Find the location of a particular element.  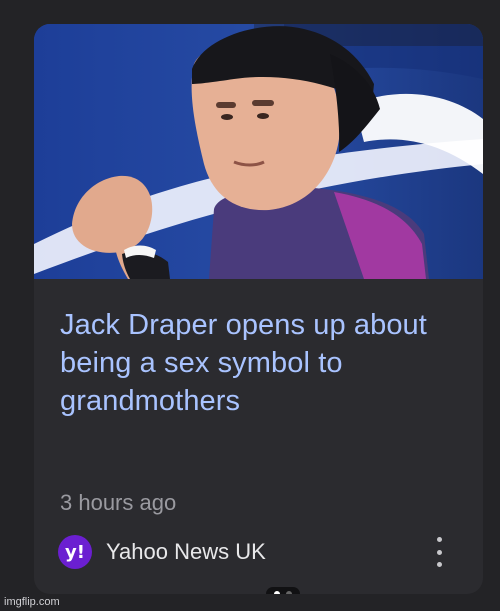

article-timestamp: 3 hours ago is located at coordinates (118, 502).